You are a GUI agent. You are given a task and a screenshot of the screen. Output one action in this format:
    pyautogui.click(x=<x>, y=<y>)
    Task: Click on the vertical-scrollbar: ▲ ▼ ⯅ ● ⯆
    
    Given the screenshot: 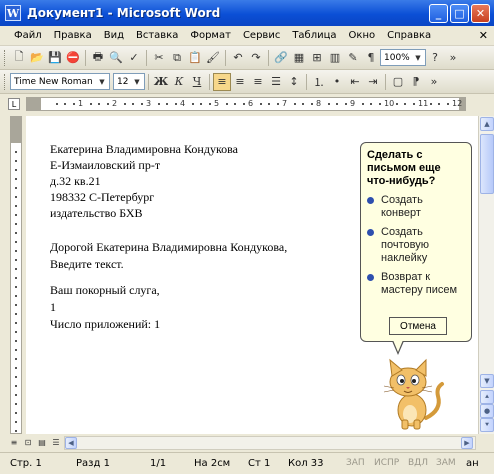 What is the action you would take?
    pyautogui.click(x=486, y=275)
    